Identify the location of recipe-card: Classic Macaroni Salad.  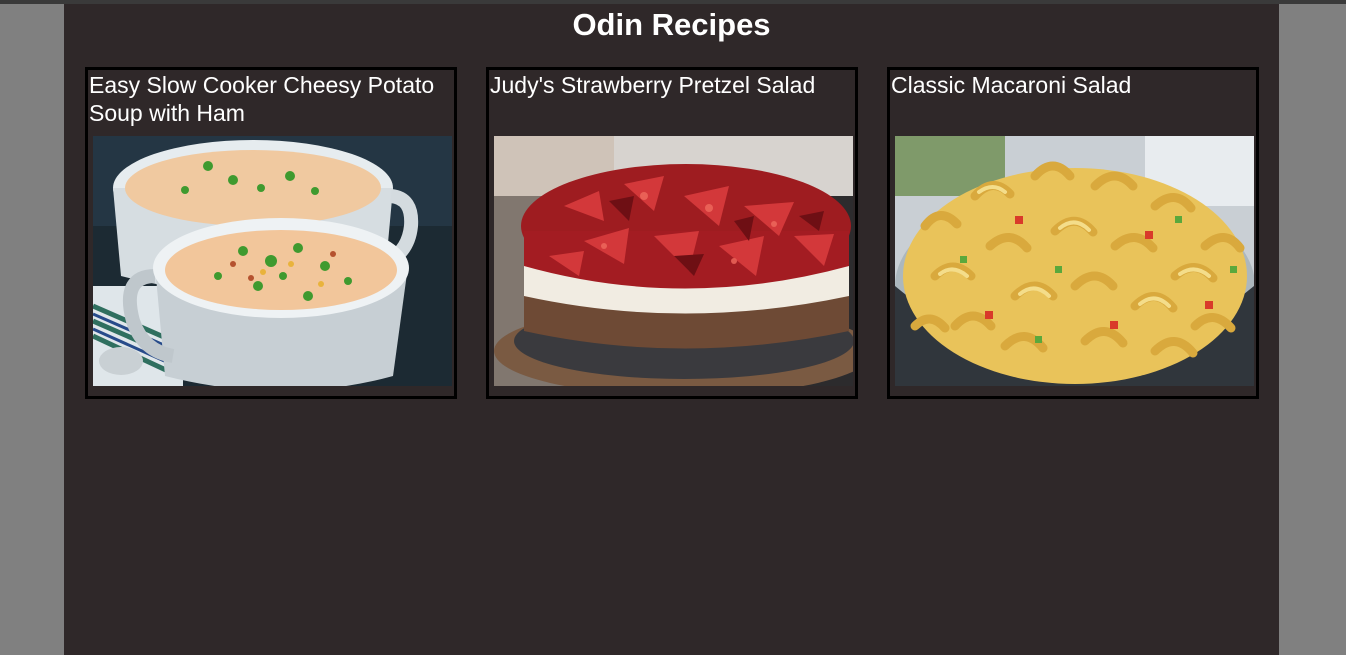
(1073, 233).